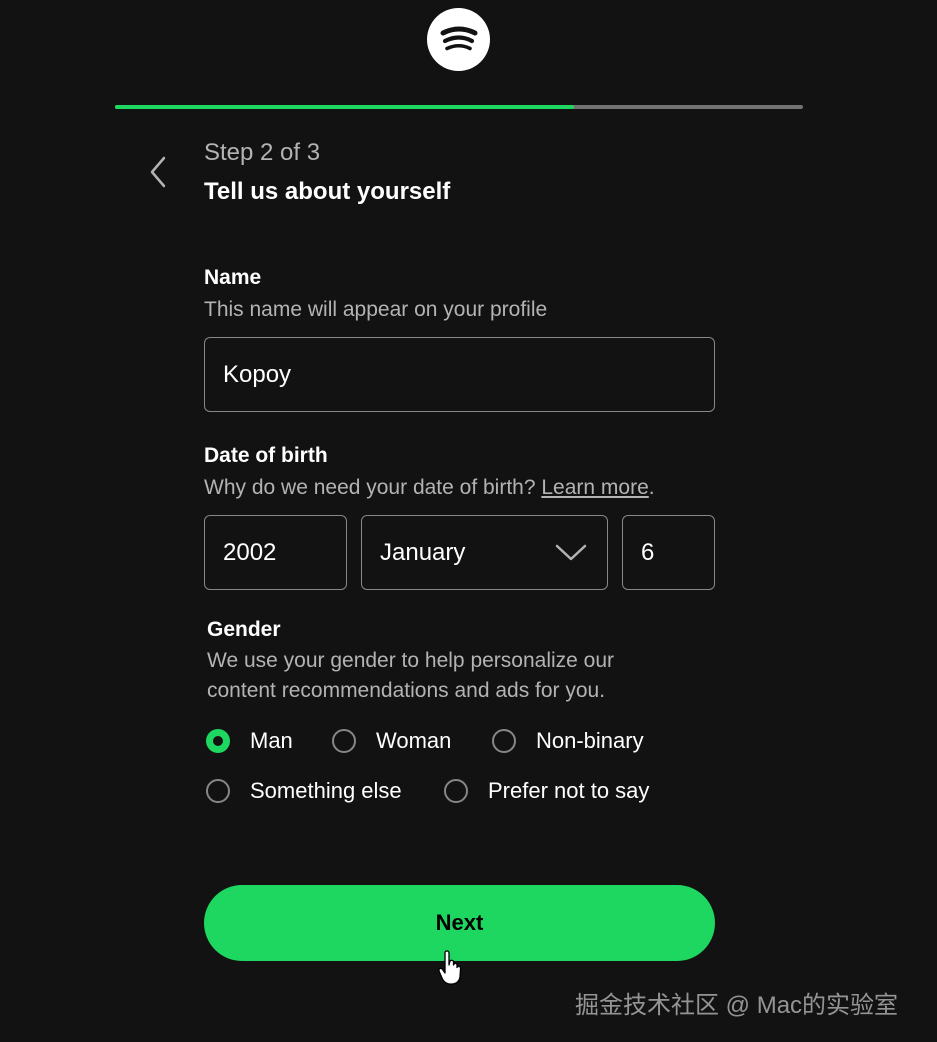  I want to click on gender-option-something-else: Something else, so click(304, 791).